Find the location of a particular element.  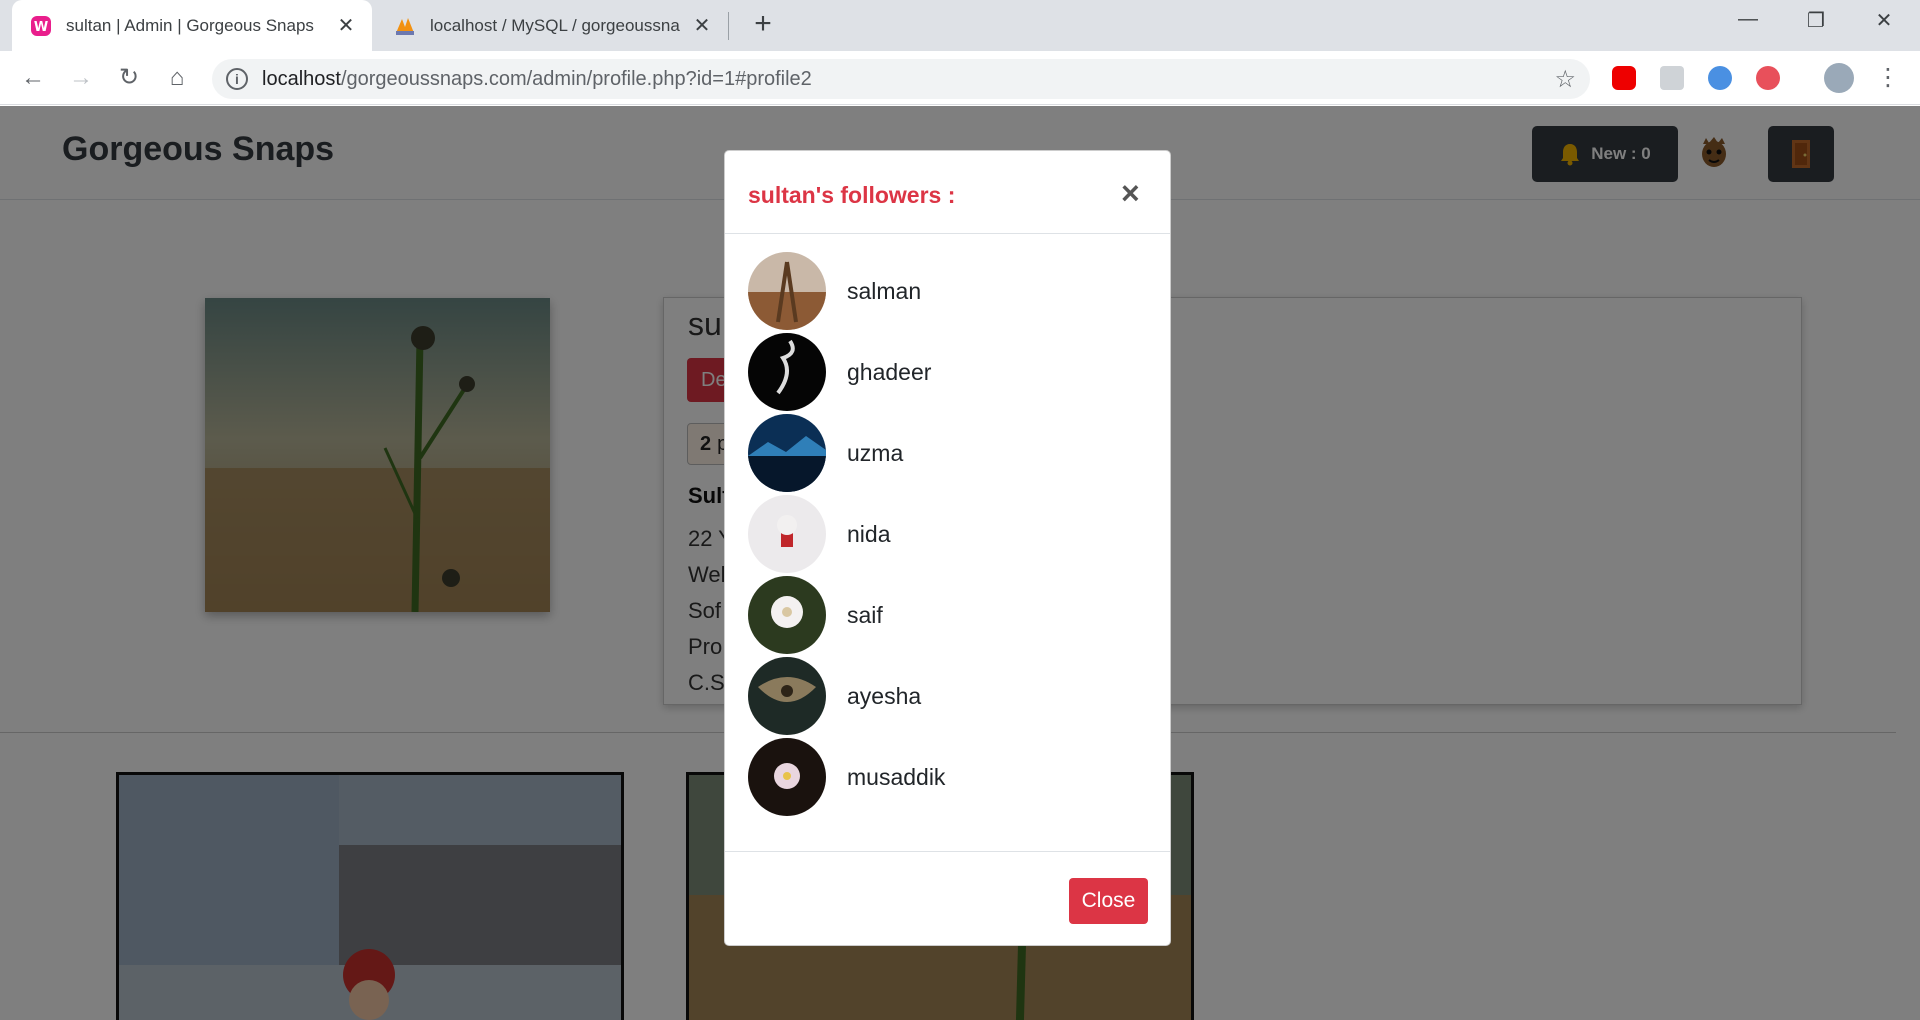

tab-title: sultan | Admin | Gorgeous Snaps is located at coordinates (190, 25).